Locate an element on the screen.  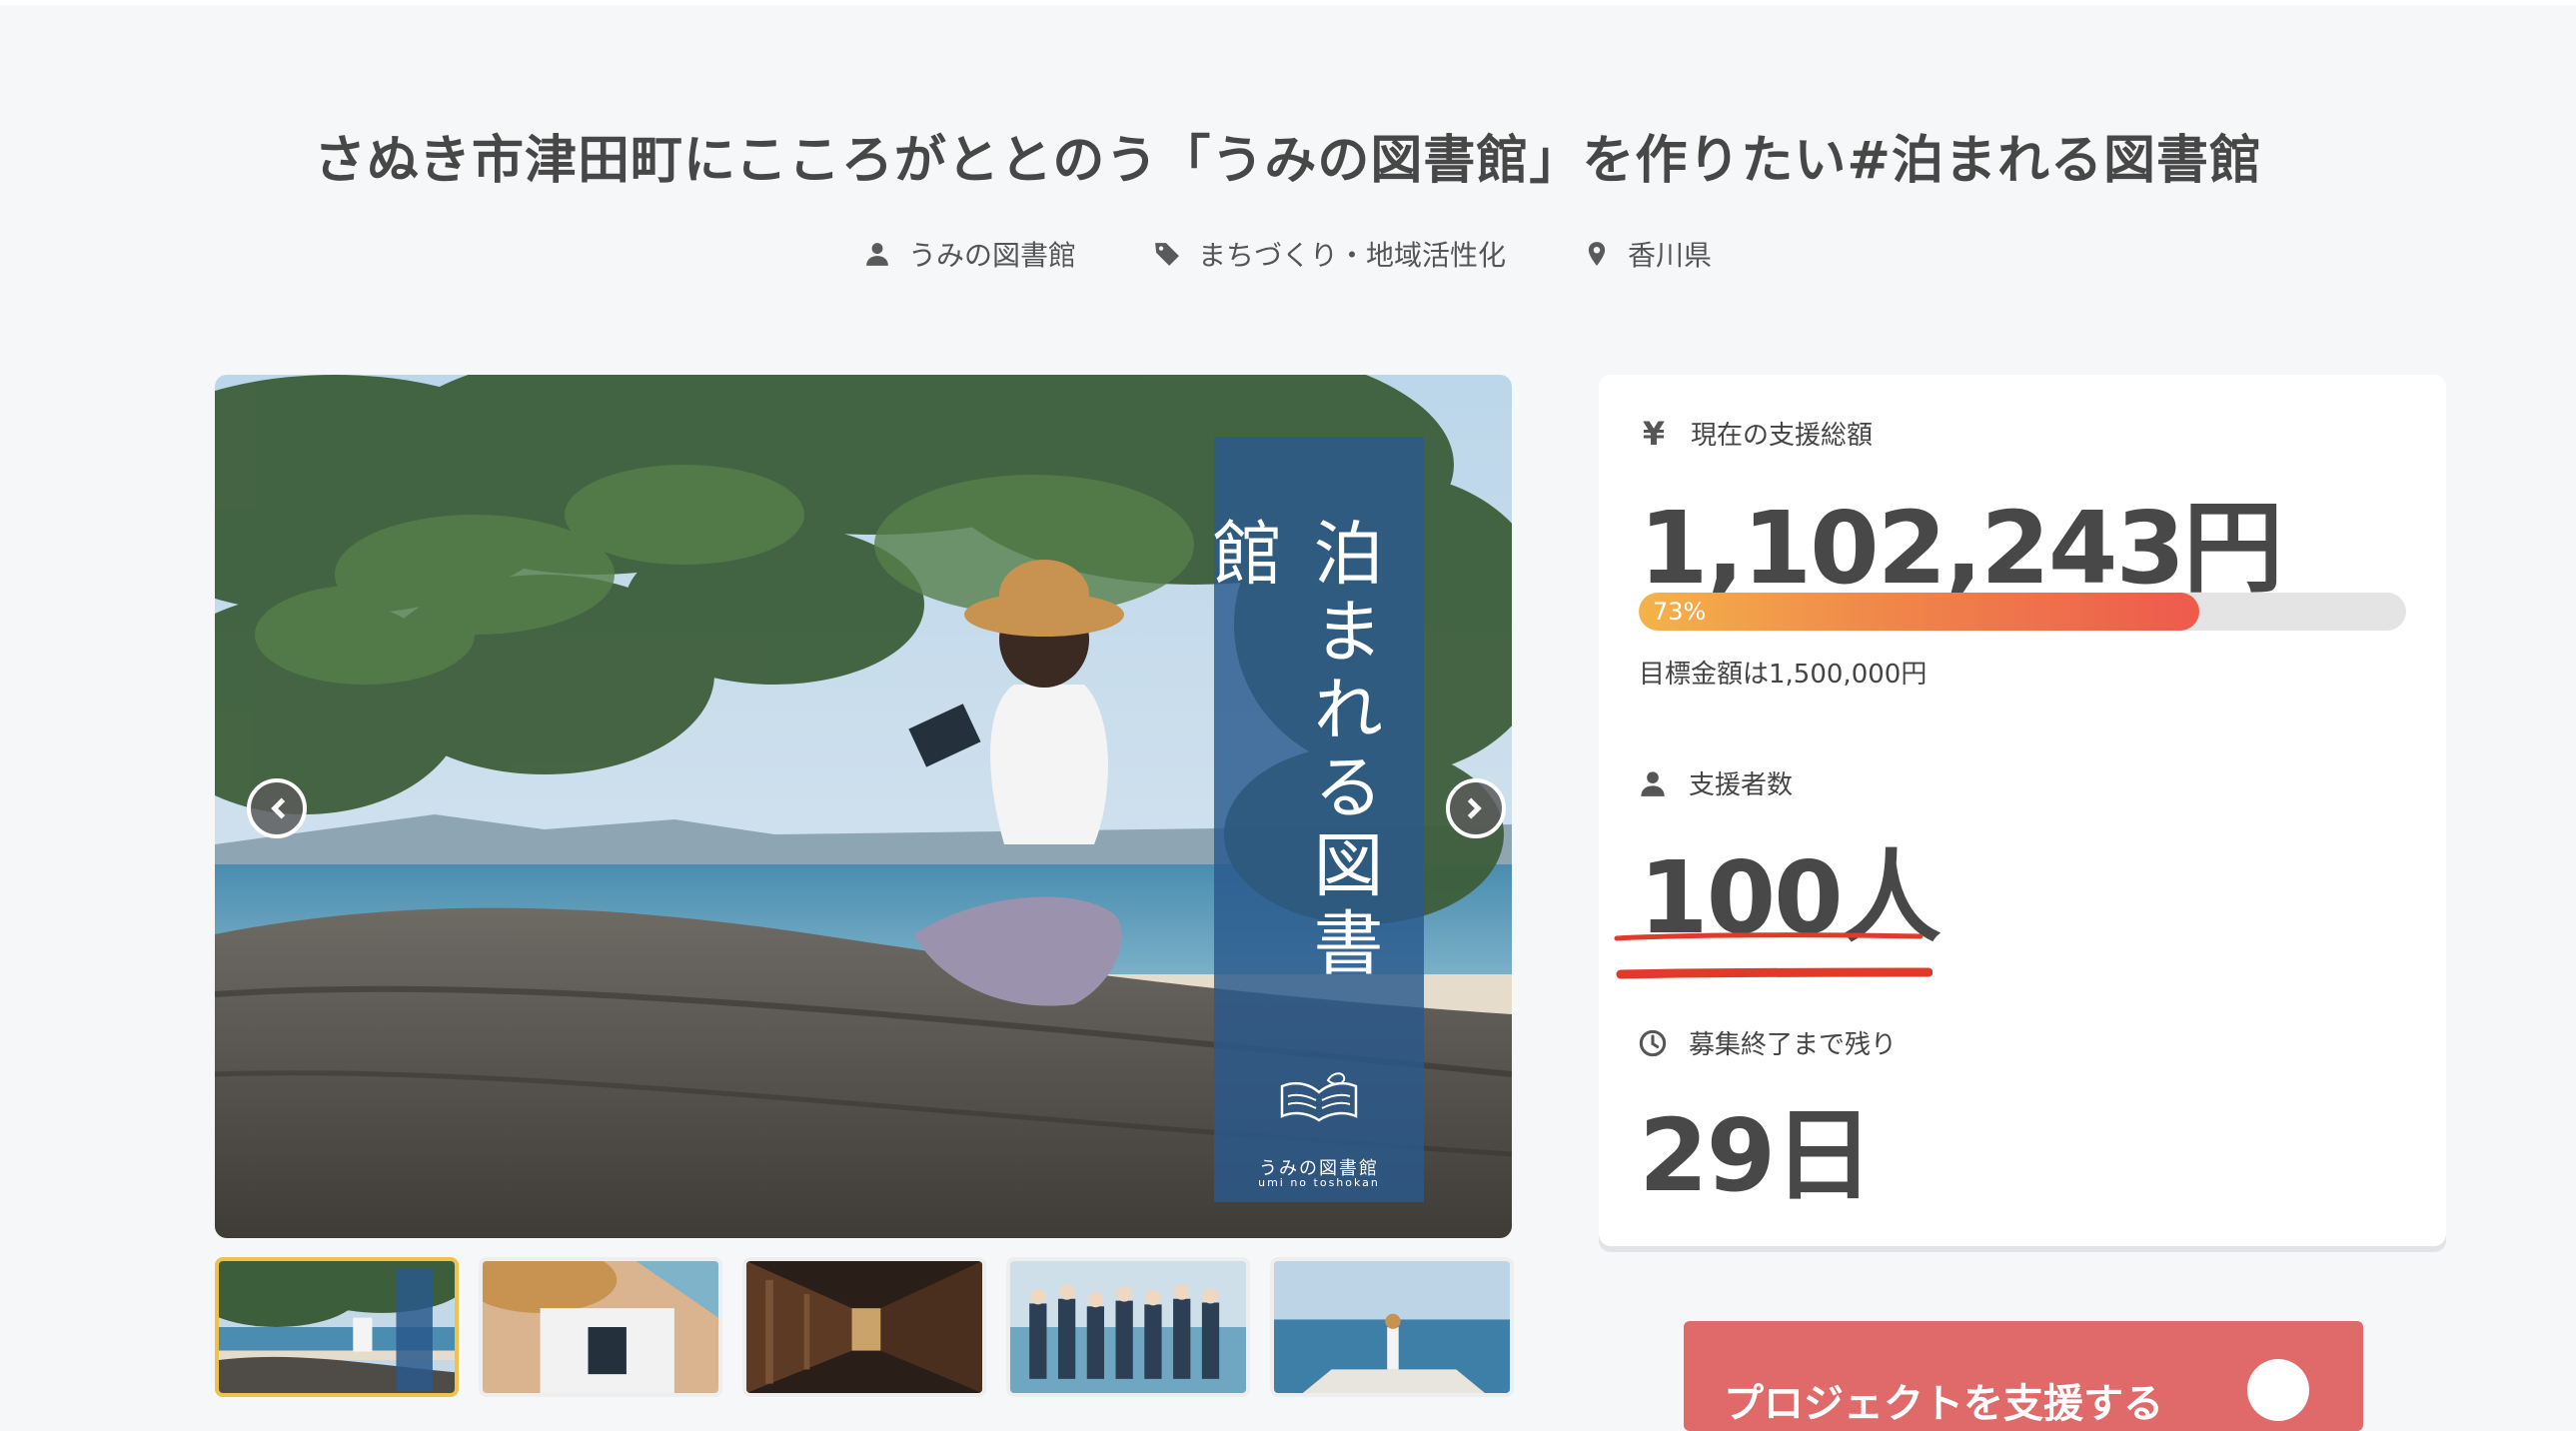
support-button-label: プロジェクトを支援する is located at coordinates (1943, 1404).